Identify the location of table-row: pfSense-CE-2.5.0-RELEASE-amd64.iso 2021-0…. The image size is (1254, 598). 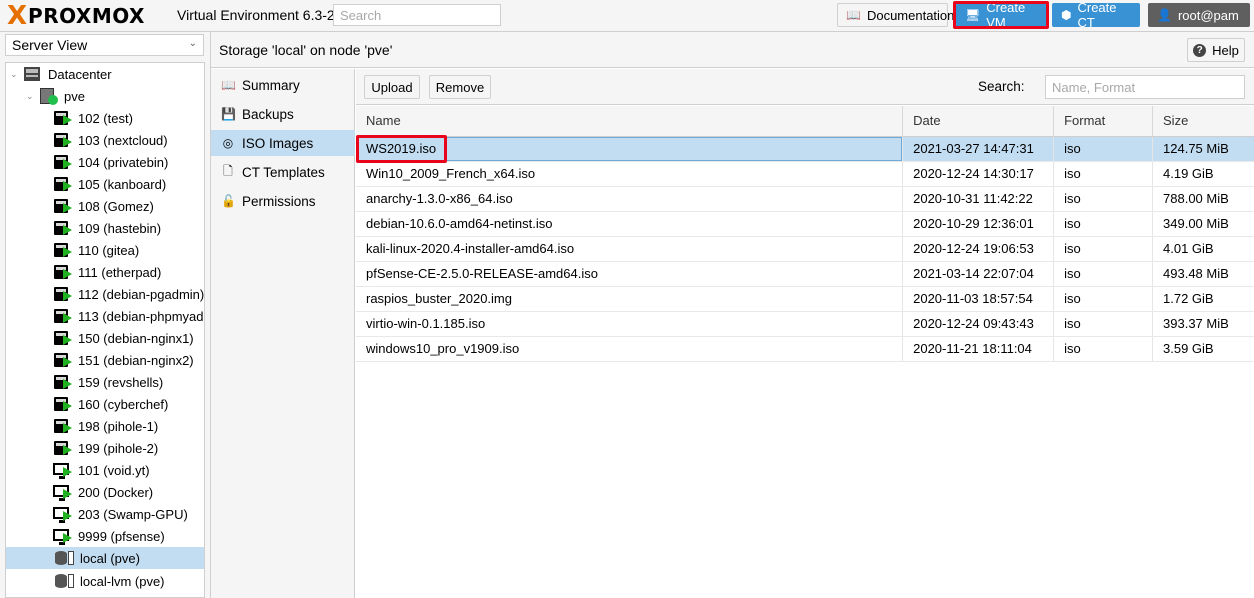
(805, 274).